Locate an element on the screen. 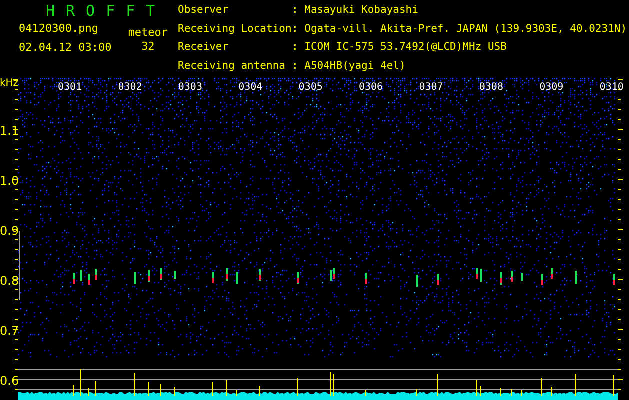 The height and width of the screenshot is (400, 629). time-label: 0302 is located at coordinates (130, 87).